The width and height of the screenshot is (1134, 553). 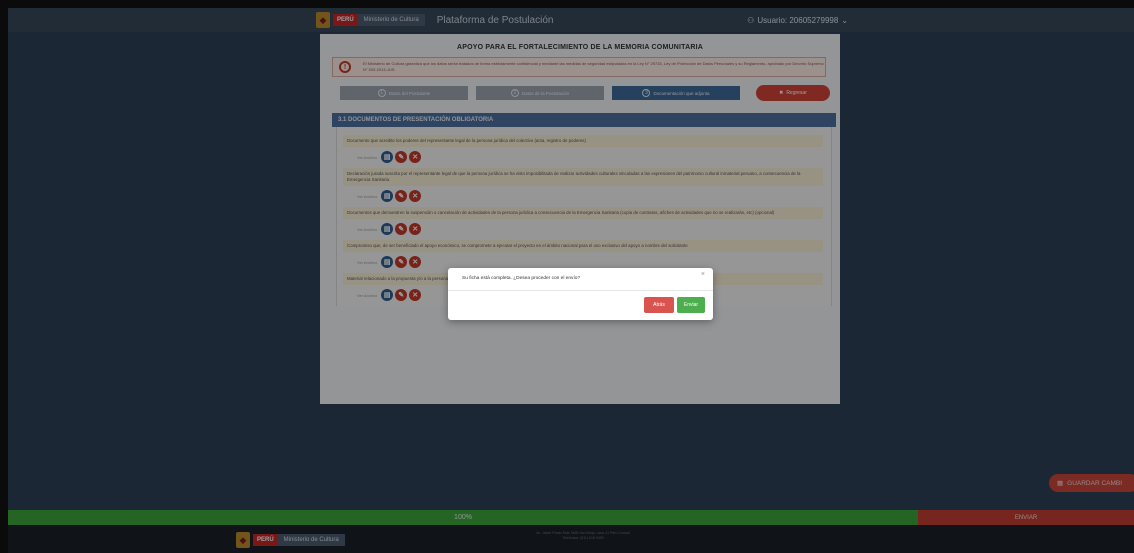 I want to click on step-label: Datos de la Postulación, so click(x=545, y=93).